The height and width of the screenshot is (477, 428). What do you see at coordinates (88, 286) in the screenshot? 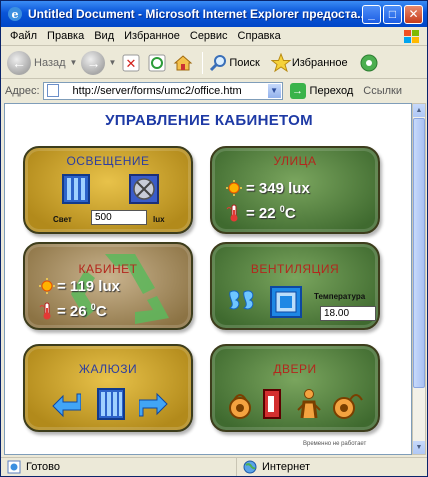
I see `cabinet-lux-value: = 119 lux` at bounding box center [88, 286].